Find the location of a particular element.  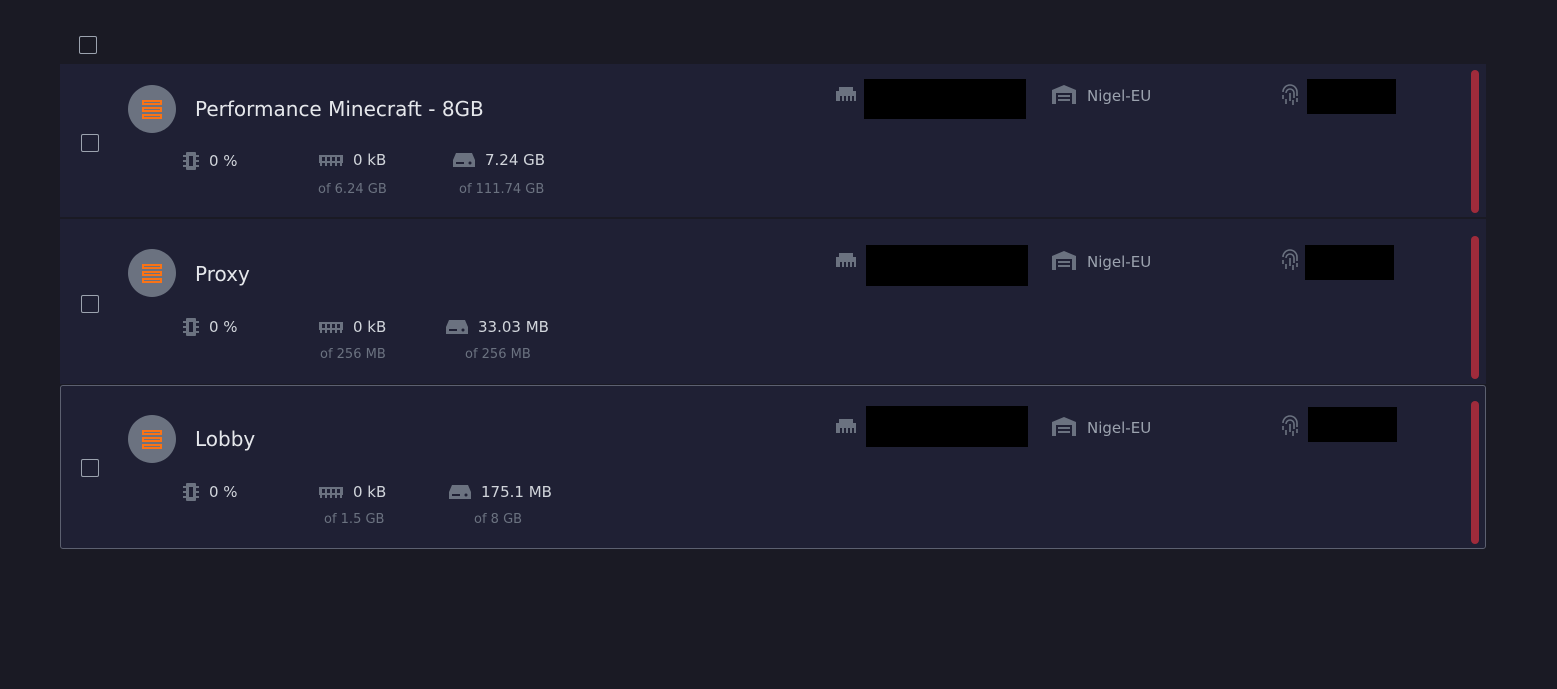

disk-stat: 175.1 MB is located at coordinates (500, 492).